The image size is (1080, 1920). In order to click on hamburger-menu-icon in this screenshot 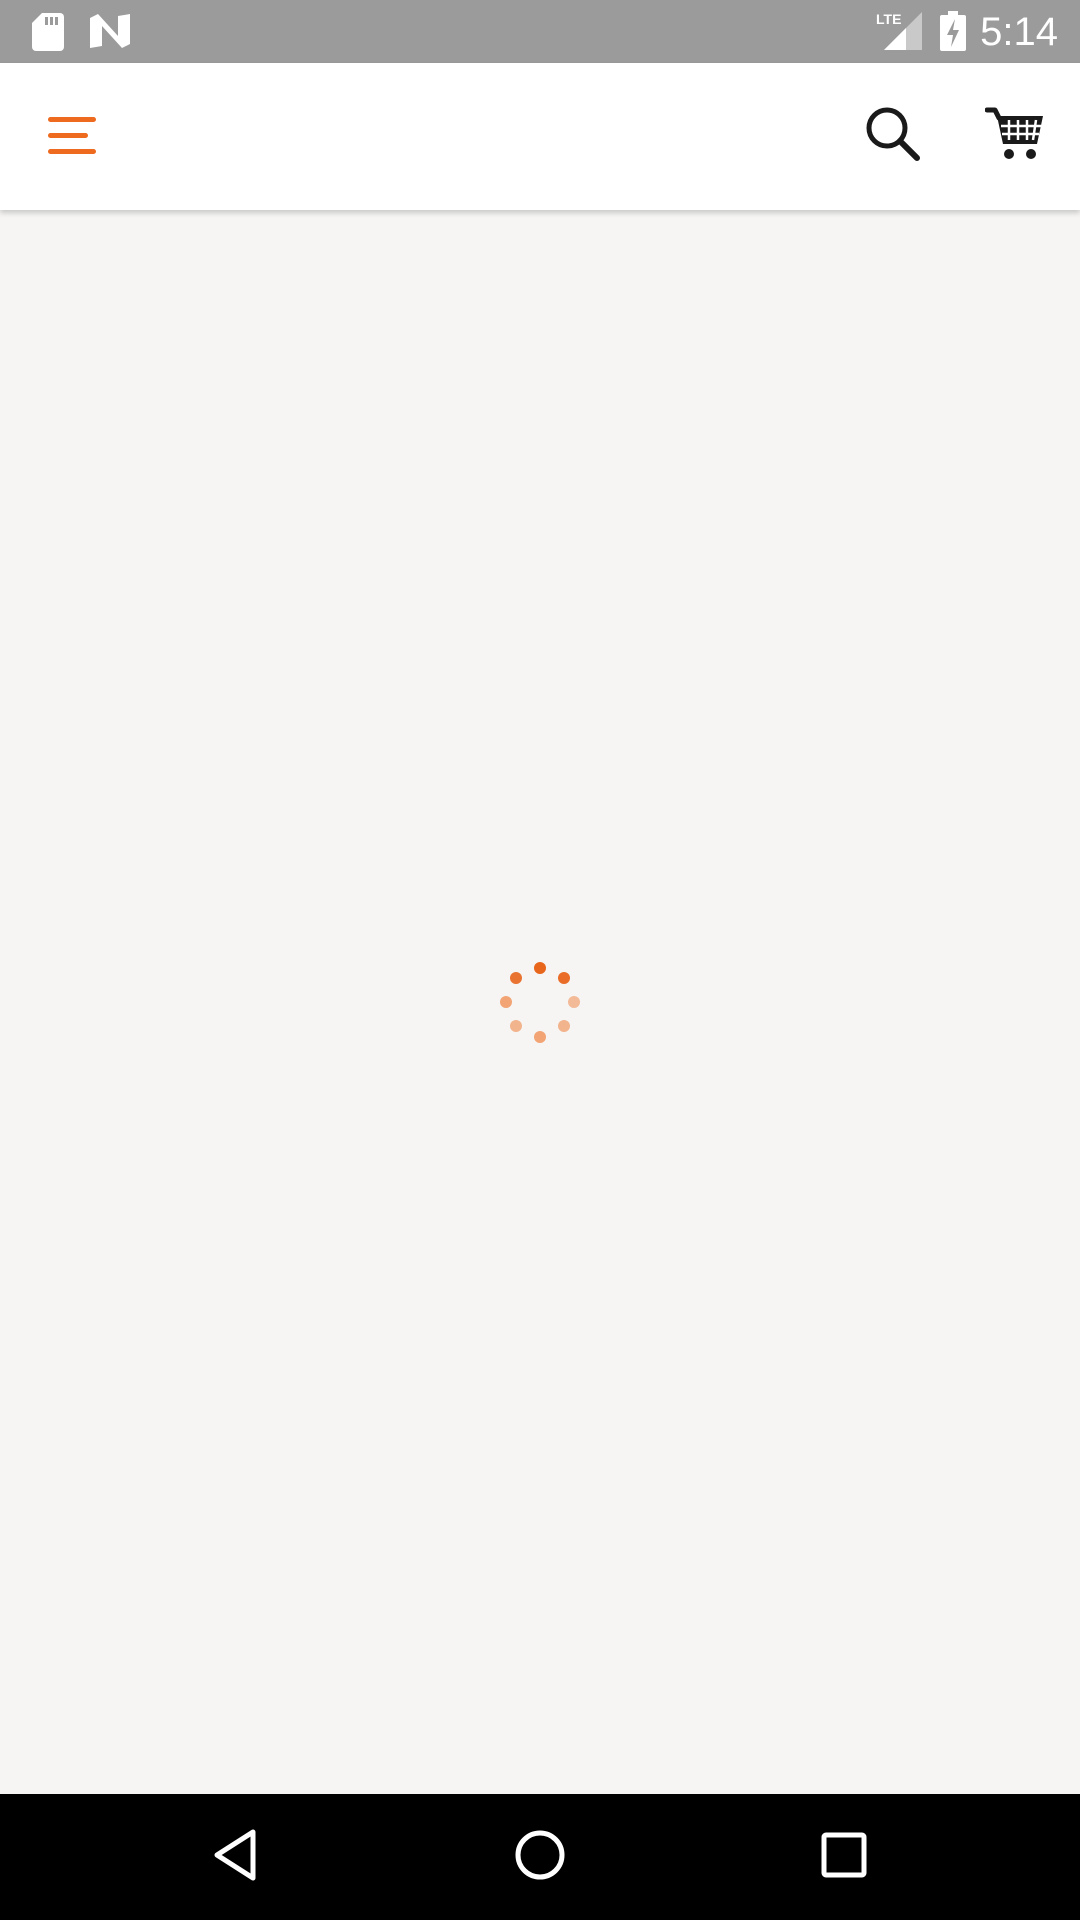, I will do `click(73, 137)`.